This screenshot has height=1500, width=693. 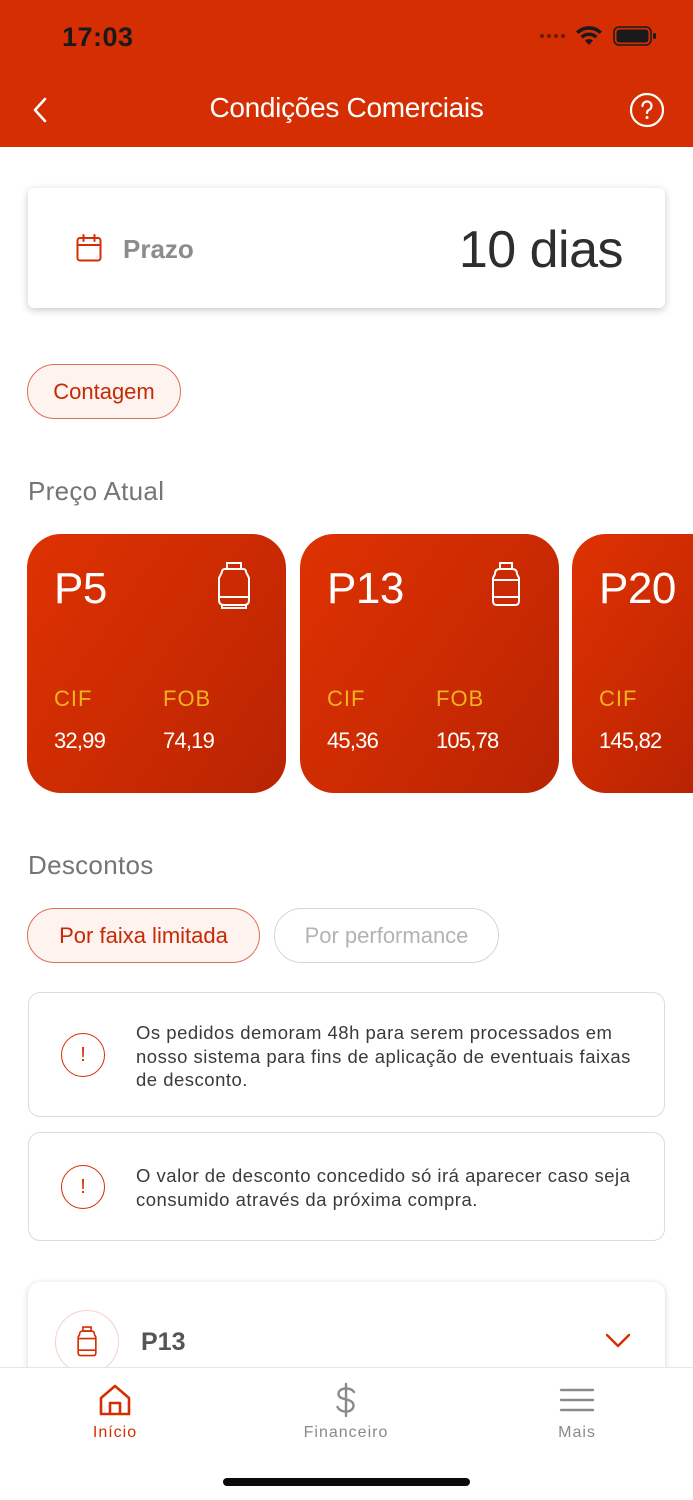 I want to click on cif-value: 145,82, so click(x=630, y=740).